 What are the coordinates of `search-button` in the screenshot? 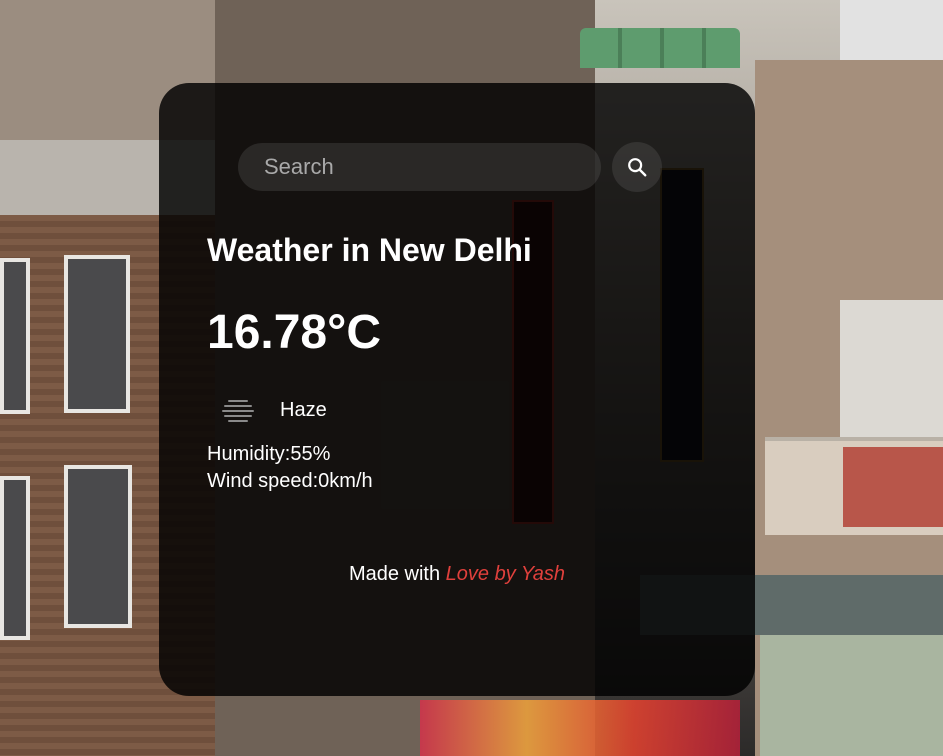 It's located at (637, 167).